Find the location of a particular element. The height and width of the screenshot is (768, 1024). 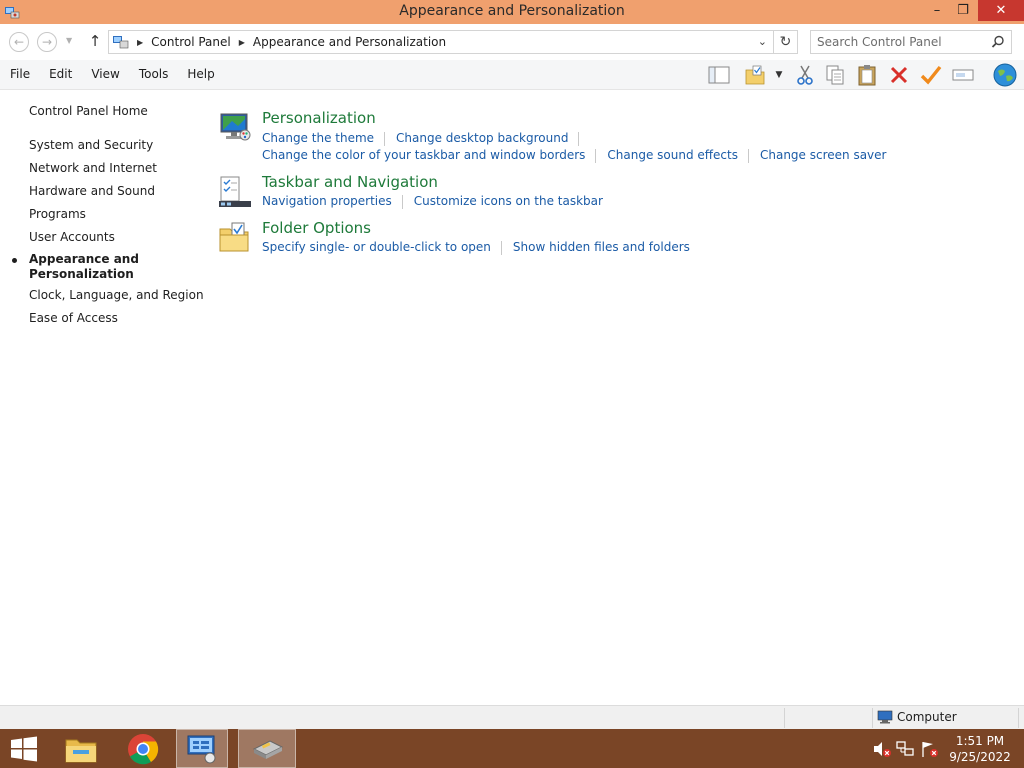

cut-icon is located at coordinates (805, 75).